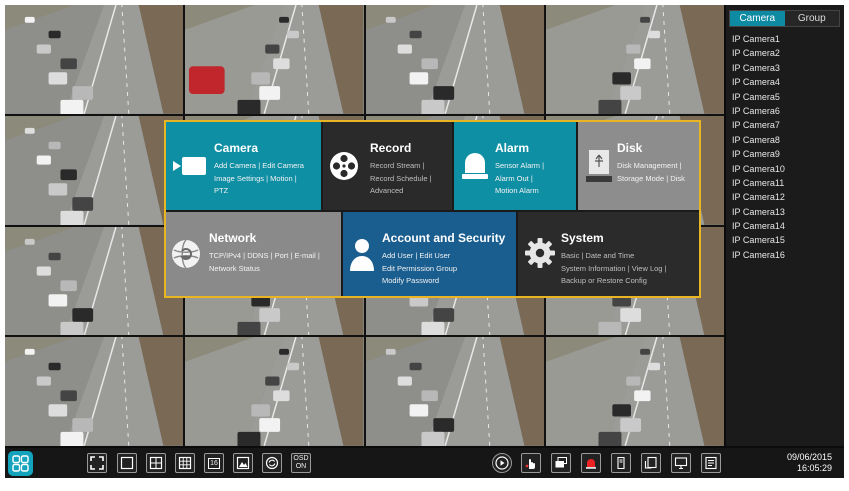 The width and height of the screenshot is (849, 491). Describe the element at coordinates (386, 190) in the screenshot. I see `menu-record-item-advanced: Advanced` at that location.